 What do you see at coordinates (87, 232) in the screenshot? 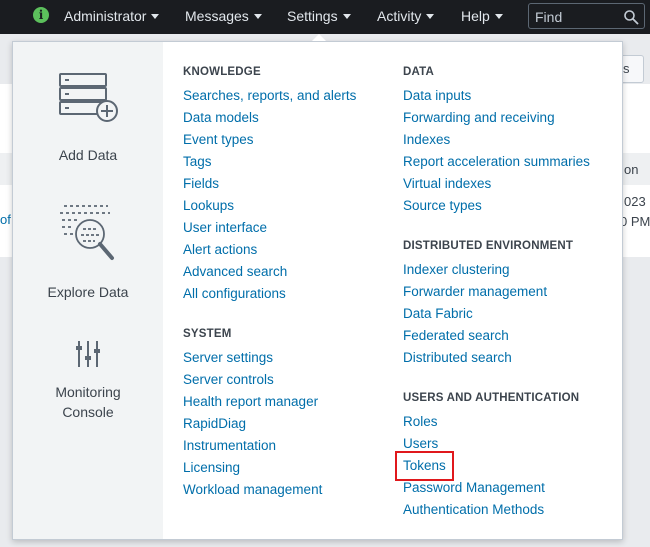
I see `explore-data-icon` at bounding box center [87, 232].